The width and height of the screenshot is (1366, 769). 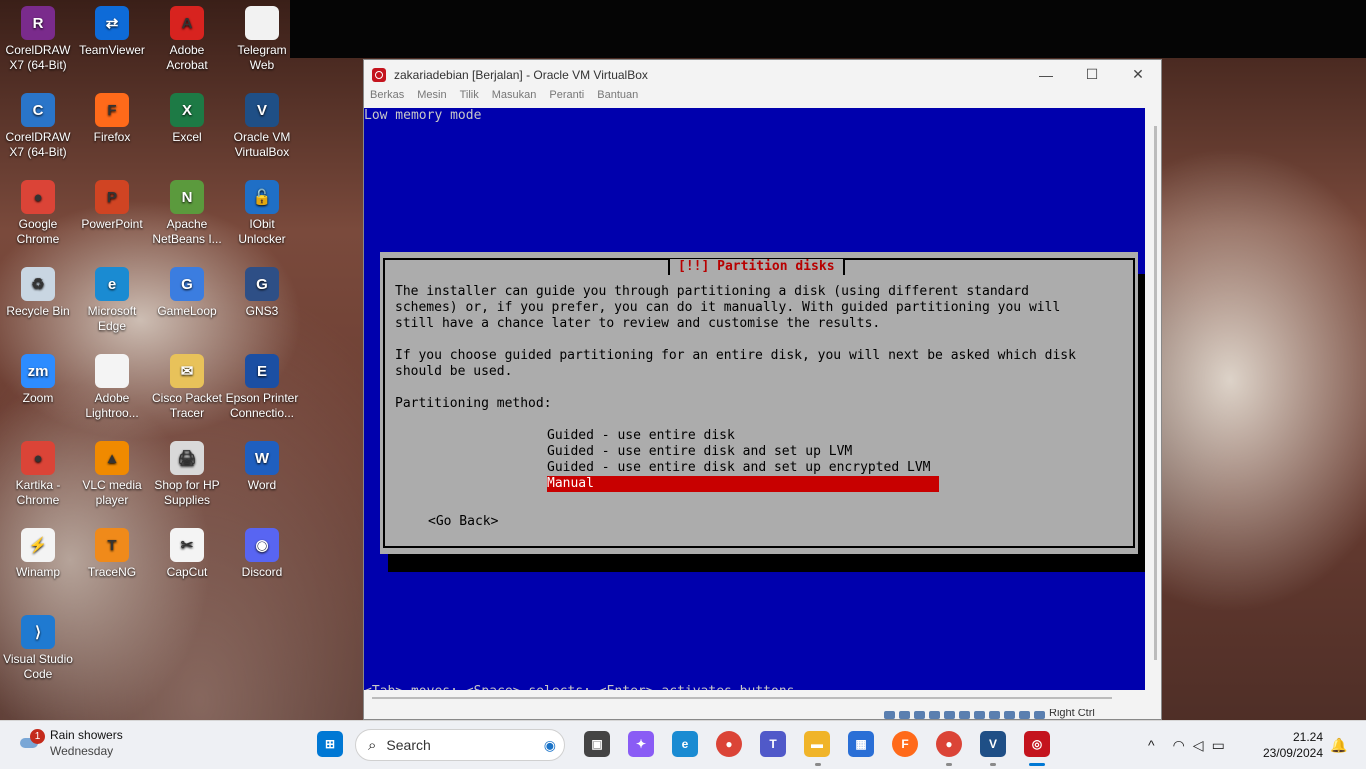 I want to click on keyboard-status-icon, so click(x=1039, y=715).